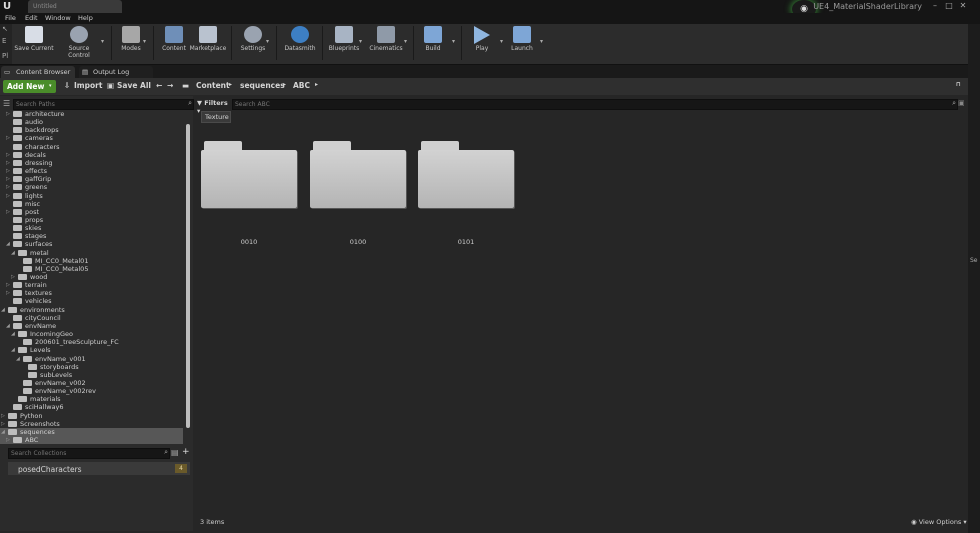 The width and height of the screenshot is (980, 533). Describe the element at coordinates (91, 375) in the screenshot. I see `tree-item-sublevels: subLevels` at that location.